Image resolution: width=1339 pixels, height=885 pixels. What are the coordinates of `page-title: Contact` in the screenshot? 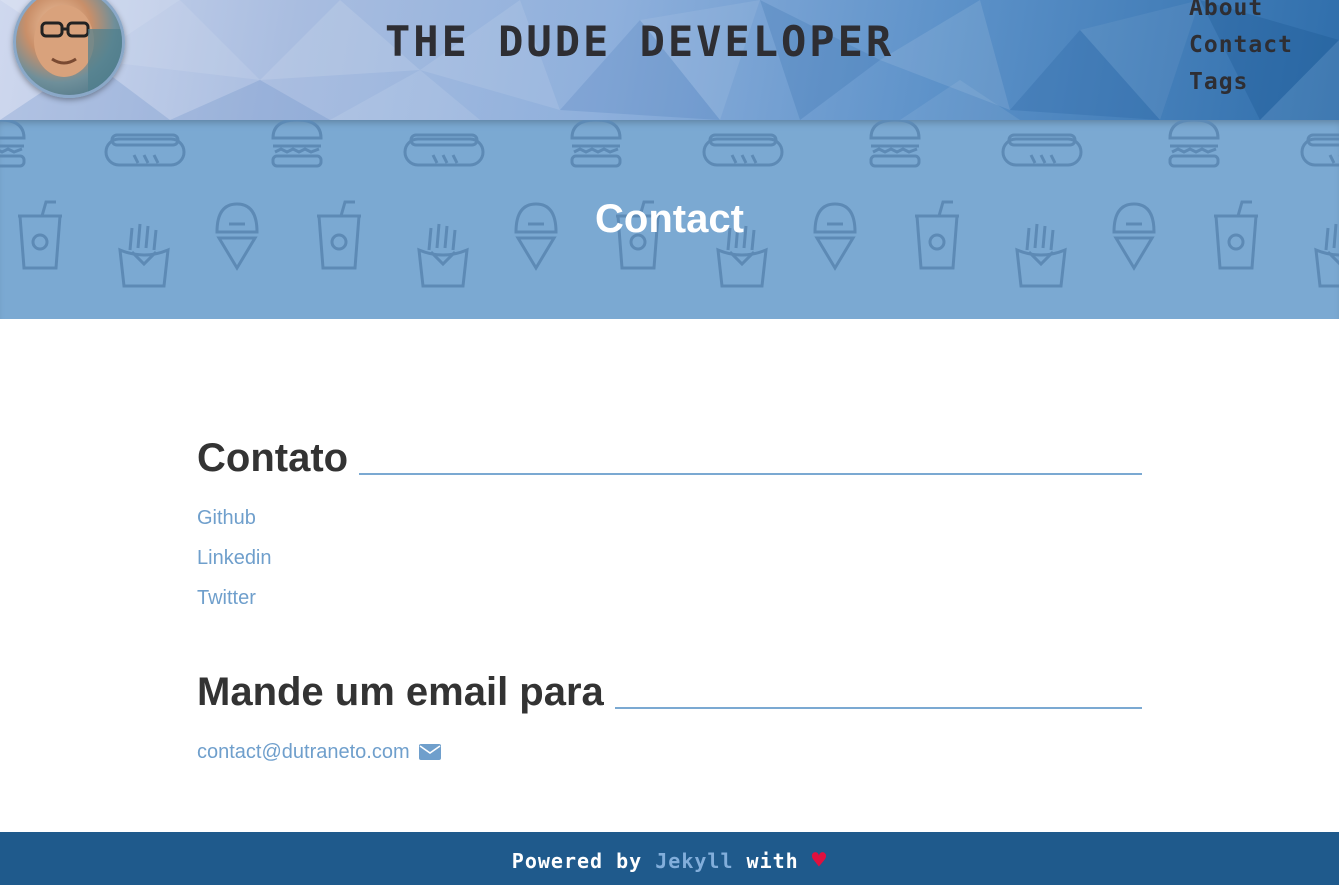 It's located at (669, 219).